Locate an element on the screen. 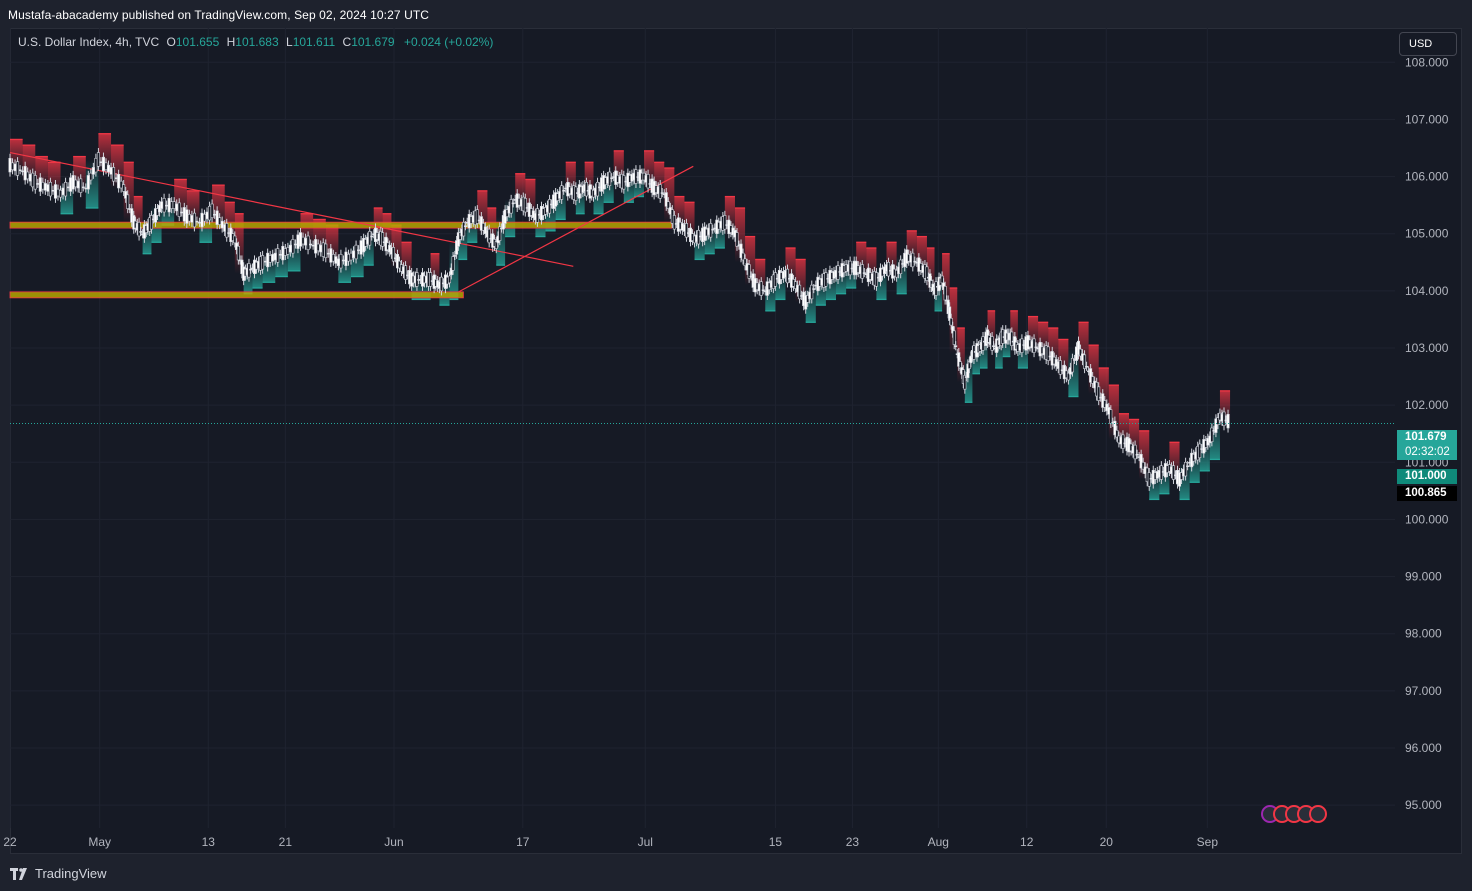 Image resolution: width=1472 pixels, height=891 pixels. economic-events is located at coordinates (1294, 815).